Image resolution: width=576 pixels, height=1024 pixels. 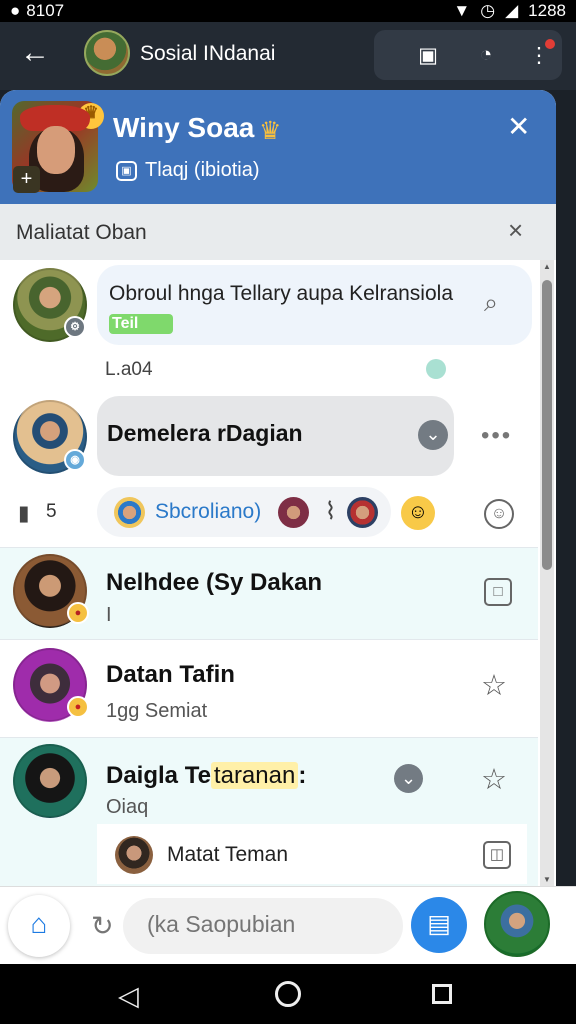 What do you see at coordinates (547, 266) in the screenshot?
I see `scroll-up-icon: ▲` at bounding box center [547, 266].